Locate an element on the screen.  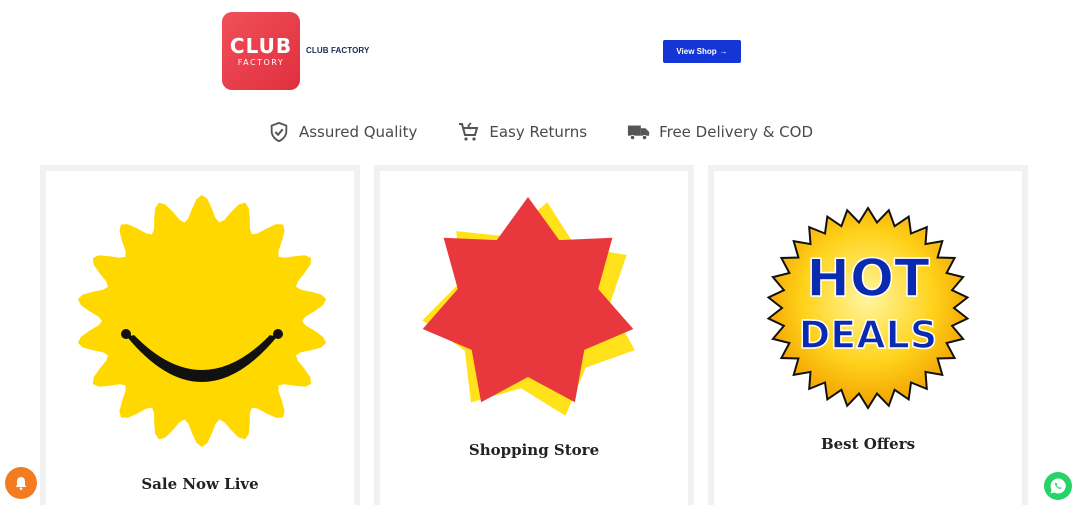
notification-bell-button is located at coordinates (21, 483).